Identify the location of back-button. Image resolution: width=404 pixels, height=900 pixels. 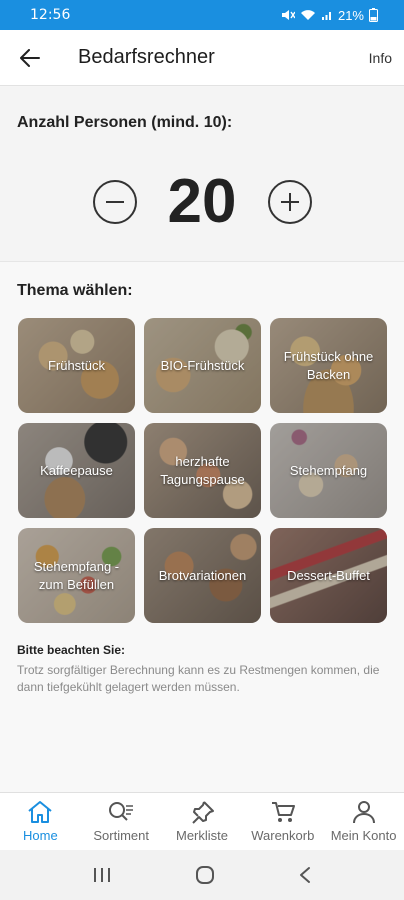
(30, 58).